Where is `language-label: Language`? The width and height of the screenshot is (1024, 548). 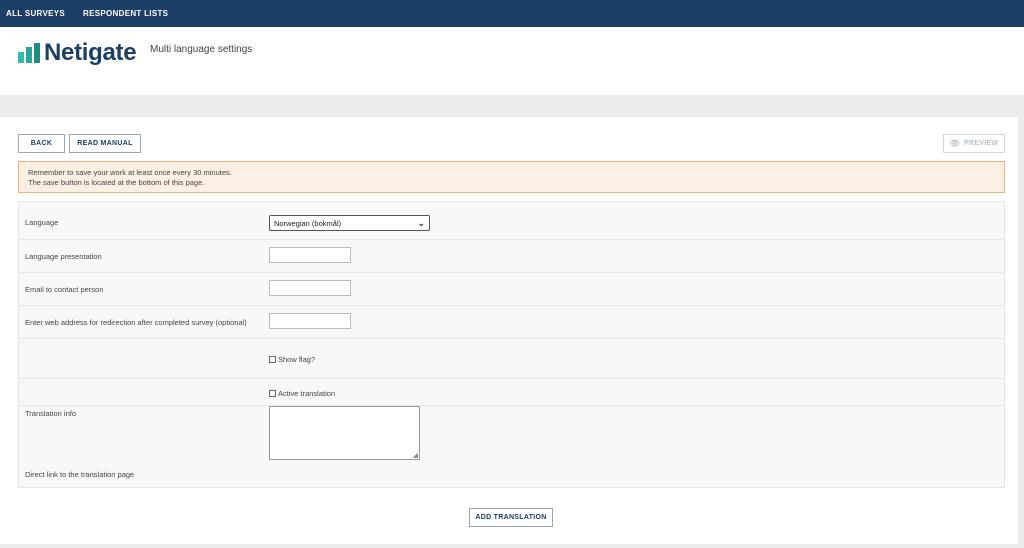 language-label: Language is located at coordinates (42, 222).